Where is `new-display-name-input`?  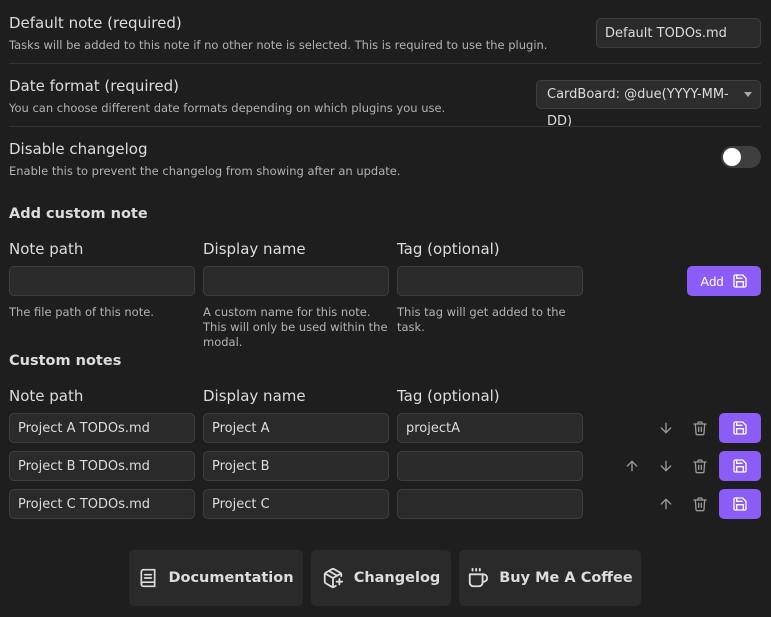
new-display-name-input is located at coordinates (296, 281).